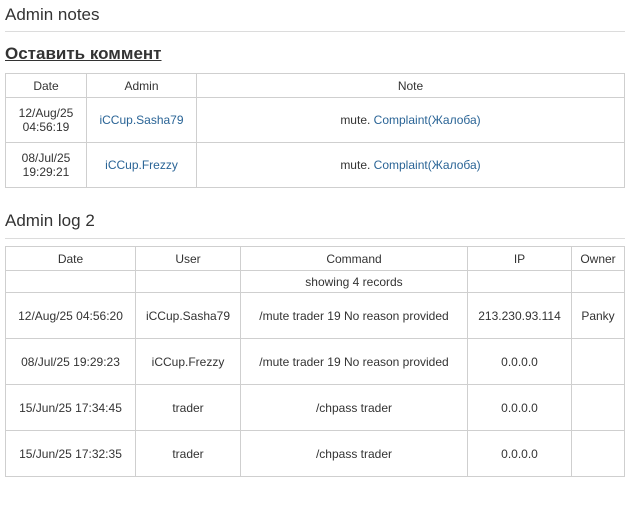  What do you see at coordinates (188, 361) in the screenshot?
I see `log-user: iCCup.Frezzy` at bounding box center [188, 361].